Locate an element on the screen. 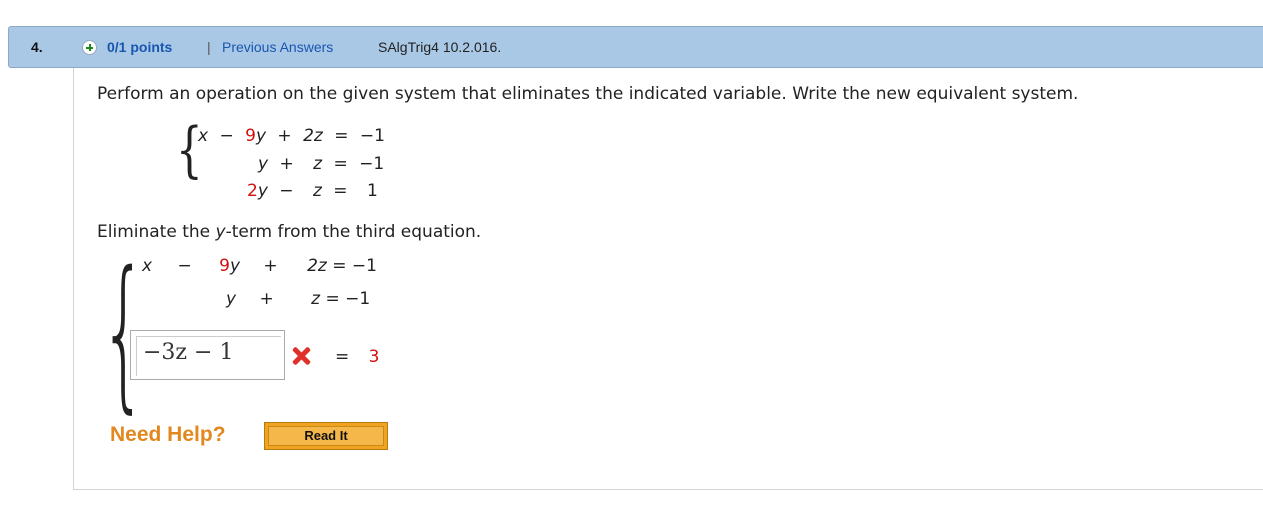 The image size is (1263, 524). system-eq2: y + z = −1 is located at coordinates (321, 164).